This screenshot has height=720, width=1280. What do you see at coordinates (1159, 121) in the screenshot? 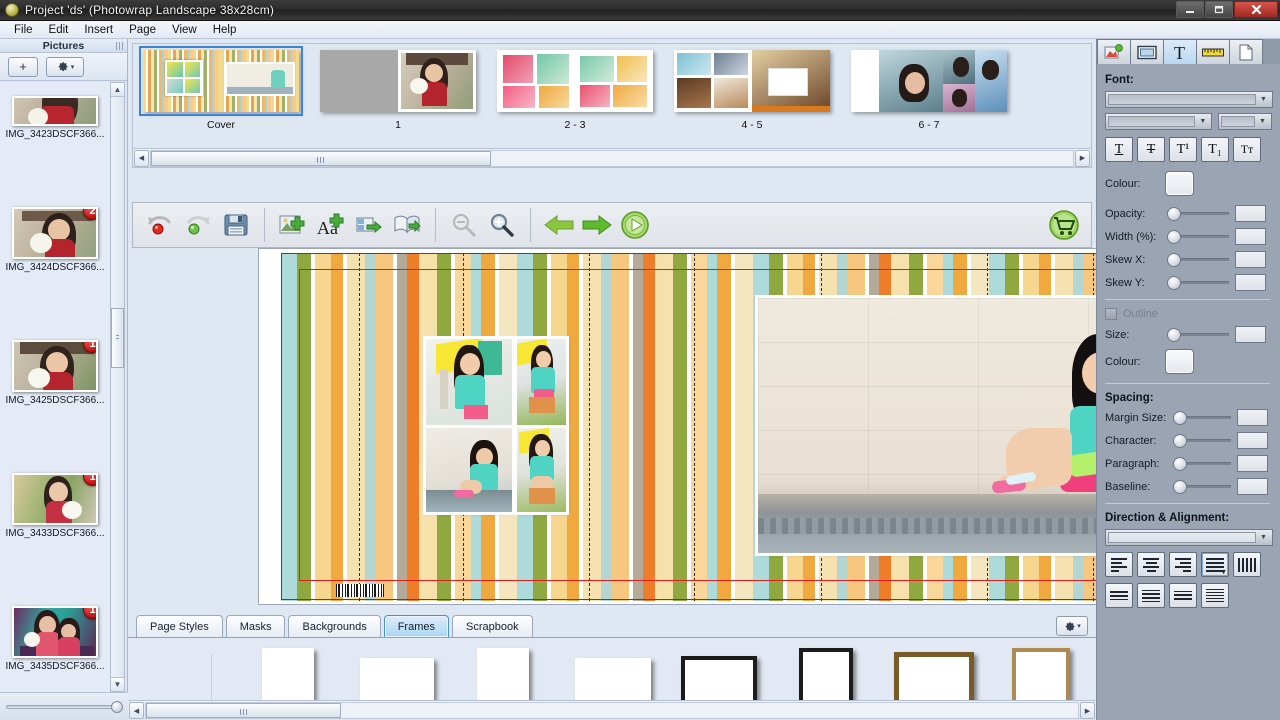
I see `font-style-select: ▼` at bounding box center [1159, 121].